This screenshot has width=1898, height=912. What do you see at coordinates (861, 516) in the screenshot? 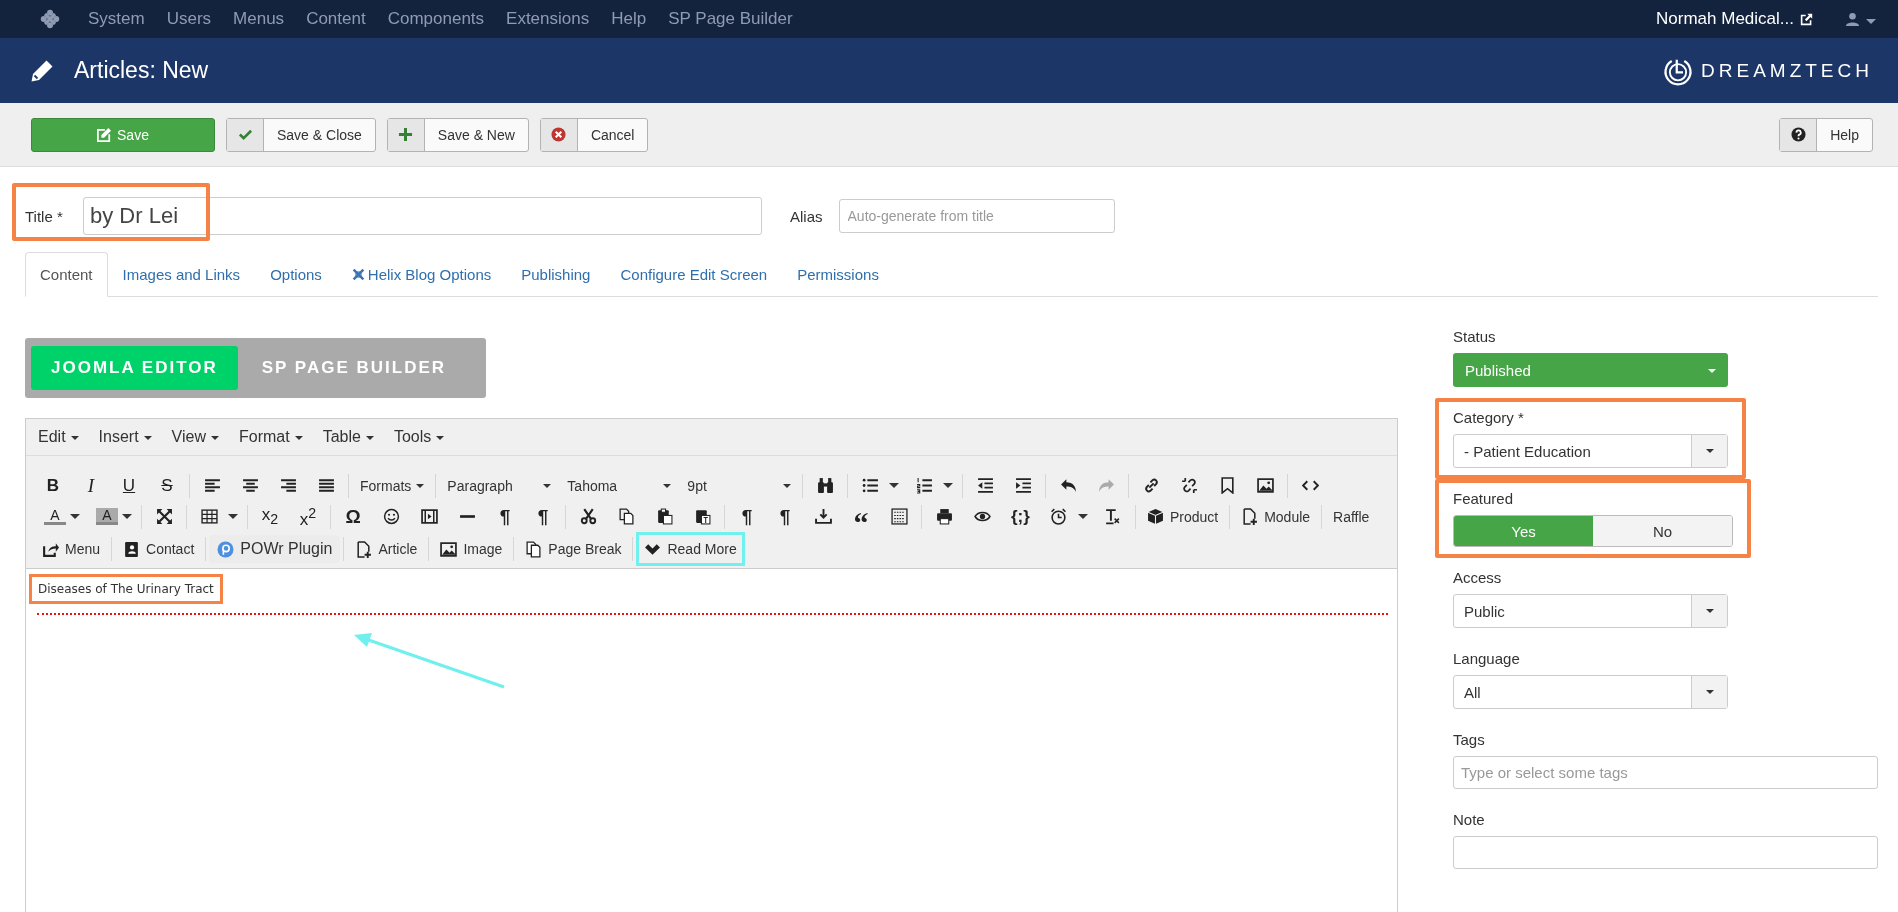
I see `quote-button: “` at bounding box center [861, 516].